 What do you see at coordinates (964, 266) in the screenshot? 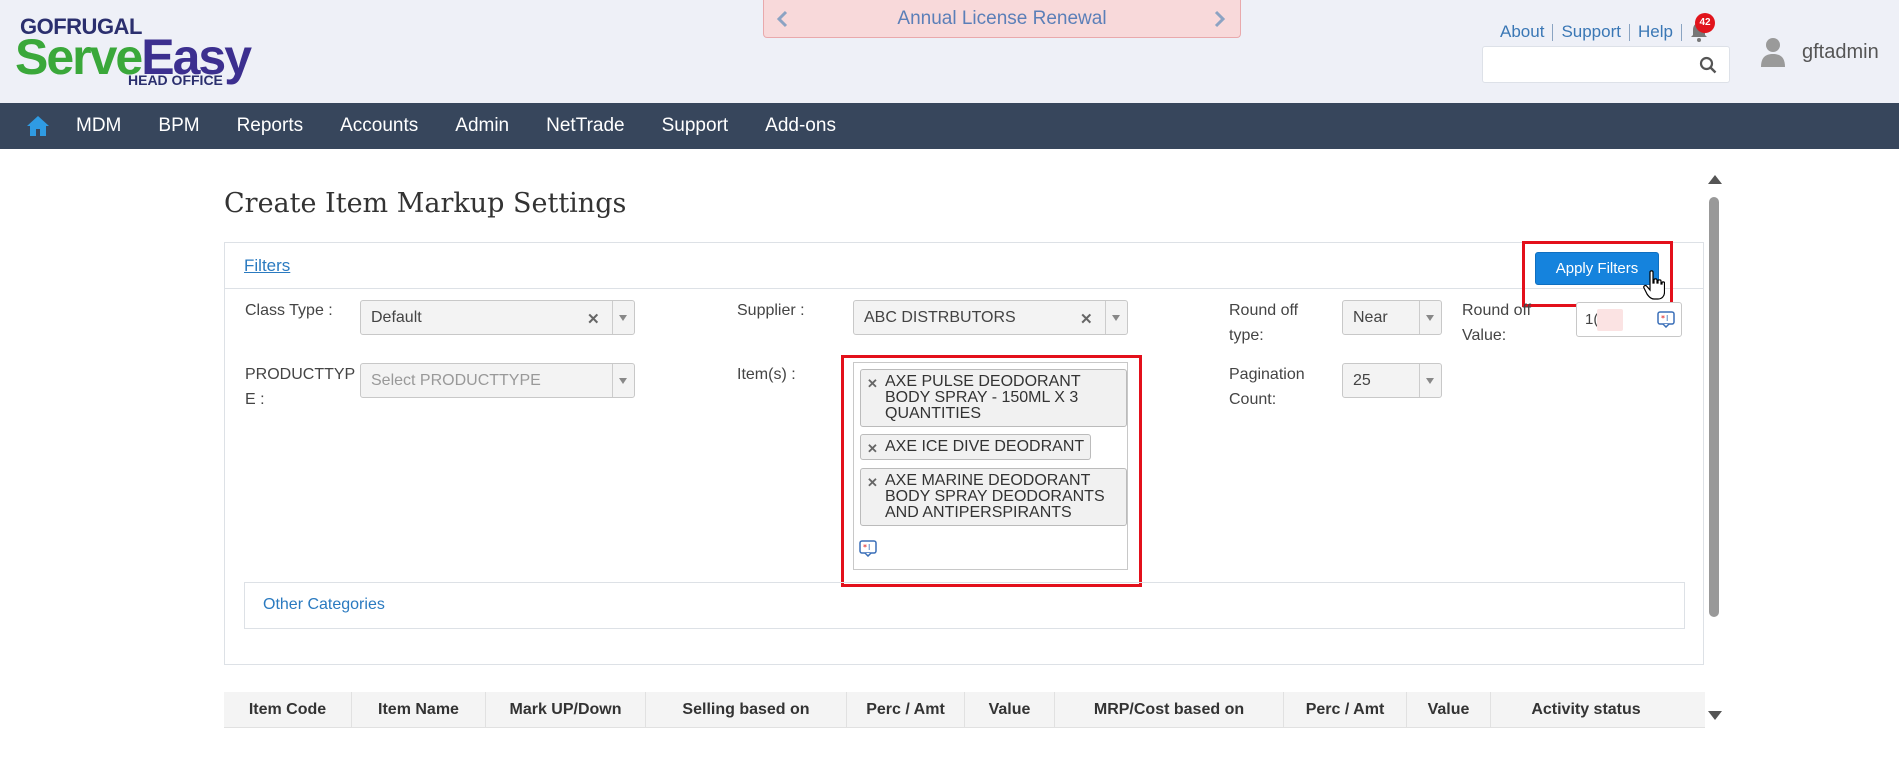
I see `filters-panel-header: Filters` at bounding box center [964, 266].